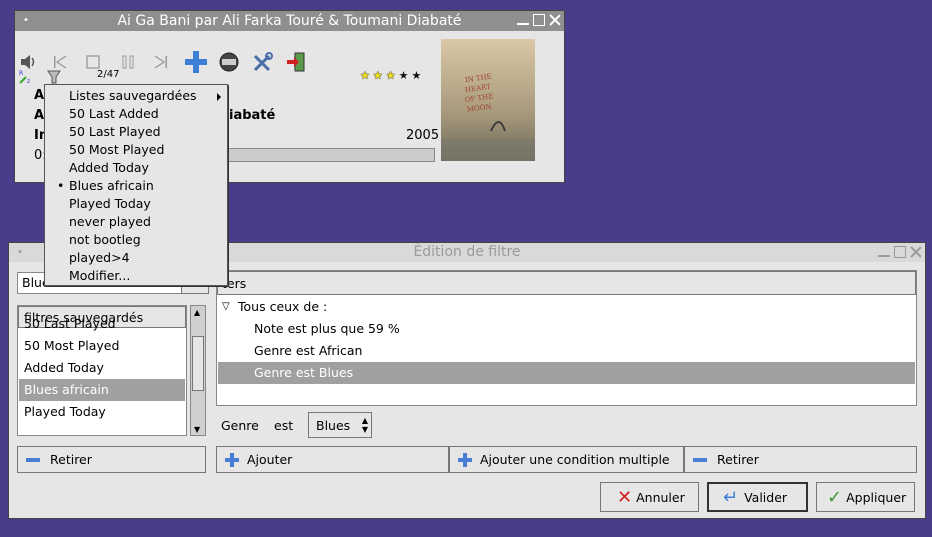 The image size is (932, 537). I want to click on svg-text: z, so click(28, 81).